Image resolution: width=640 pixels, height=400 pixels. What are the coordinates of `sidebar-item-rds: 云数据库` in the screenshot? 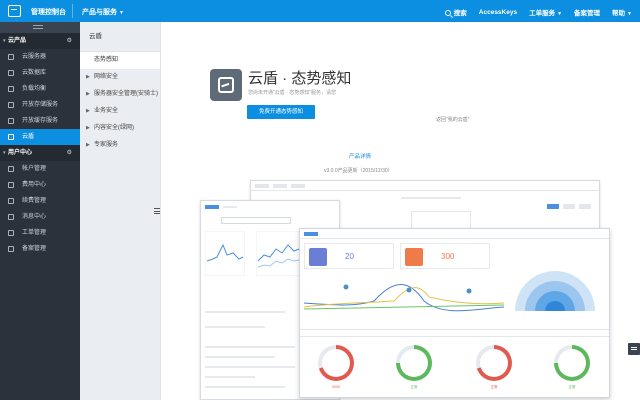 It's located at (40, 73).